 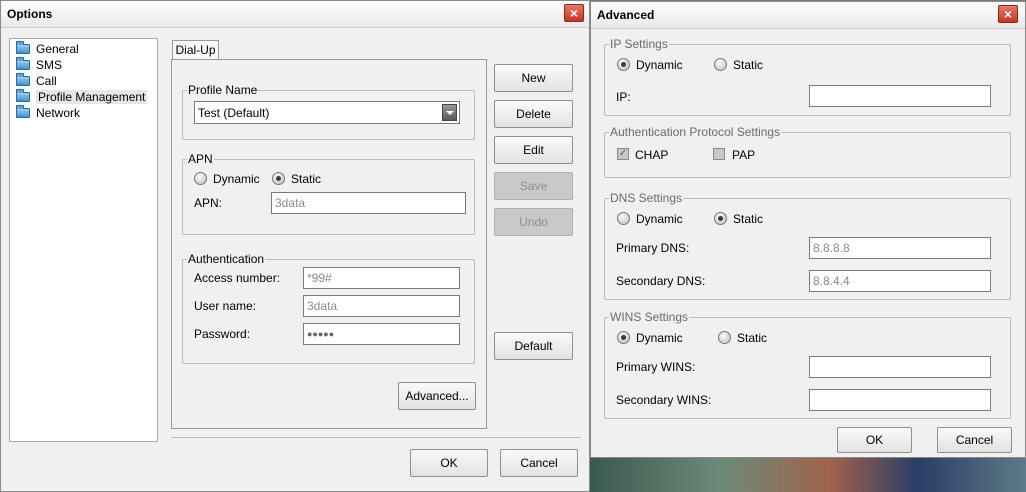 I want to click on dns-settings-group-label: DNS Settings, so click(x=646, y=198).